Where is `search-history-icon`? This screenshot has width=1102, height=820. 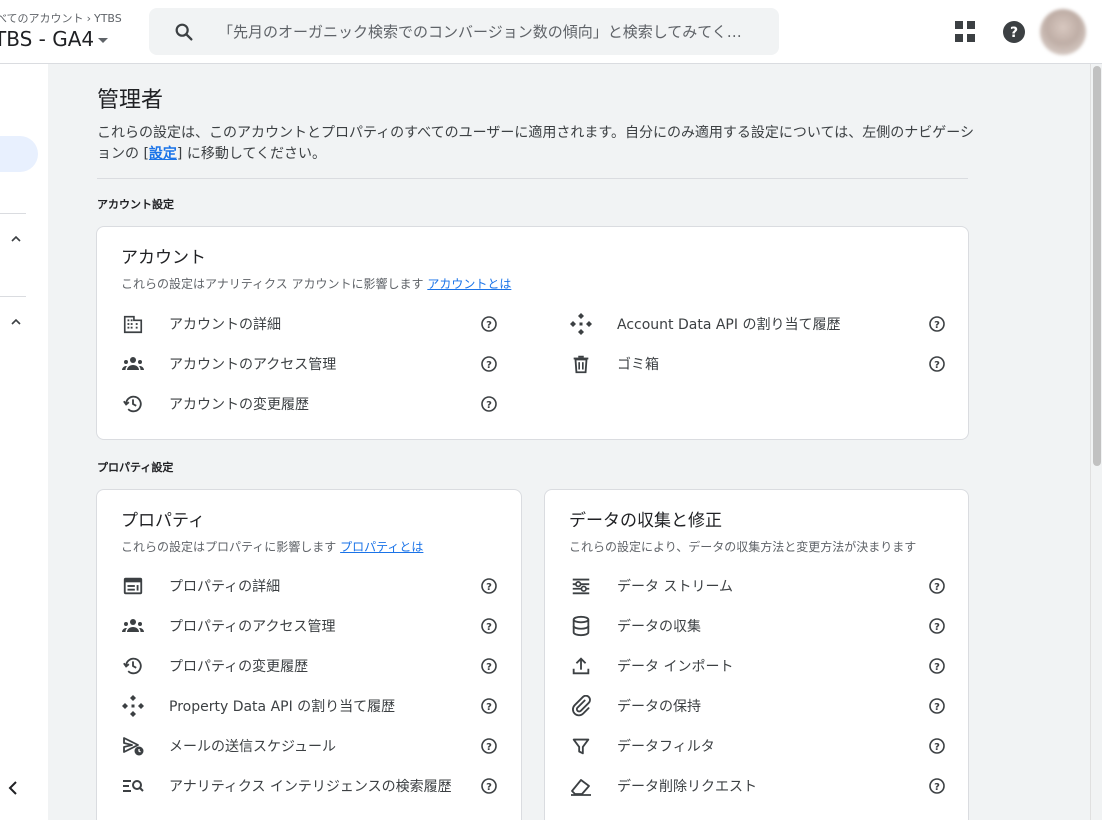
search-history-icon is located at coordinates (133, 786).